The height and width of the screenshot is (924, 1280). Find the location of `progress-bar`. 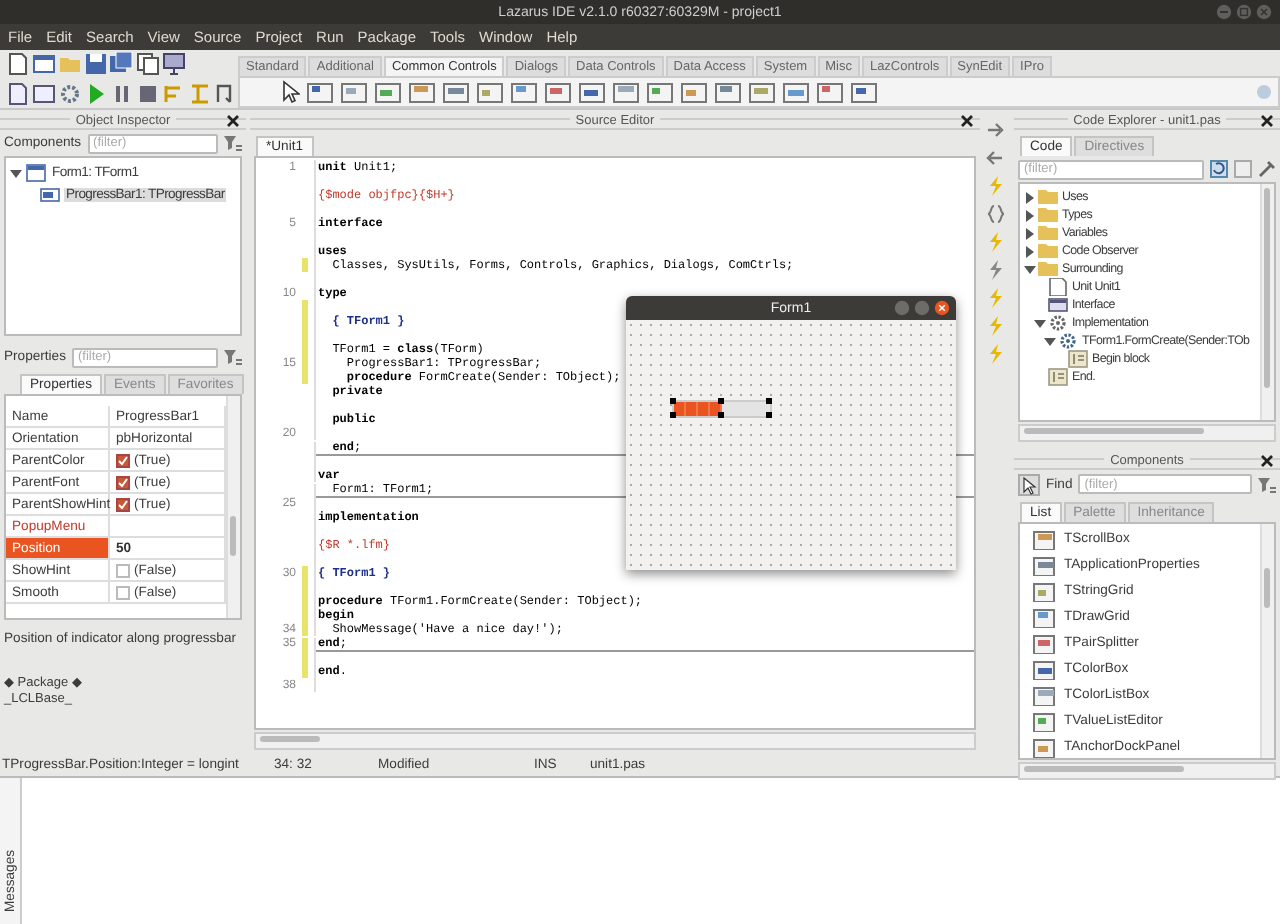

progress-bar is located at coordinates (722, 409).